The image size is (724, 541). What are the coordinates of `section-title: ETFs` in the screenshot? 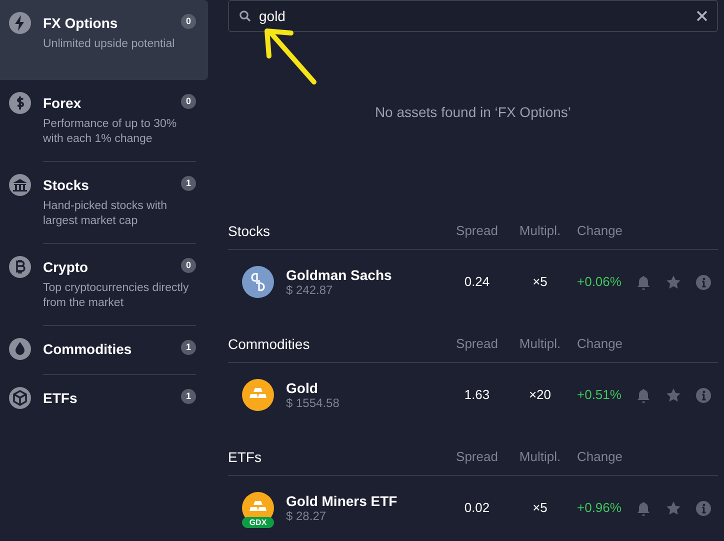 It's located at (245, 457).